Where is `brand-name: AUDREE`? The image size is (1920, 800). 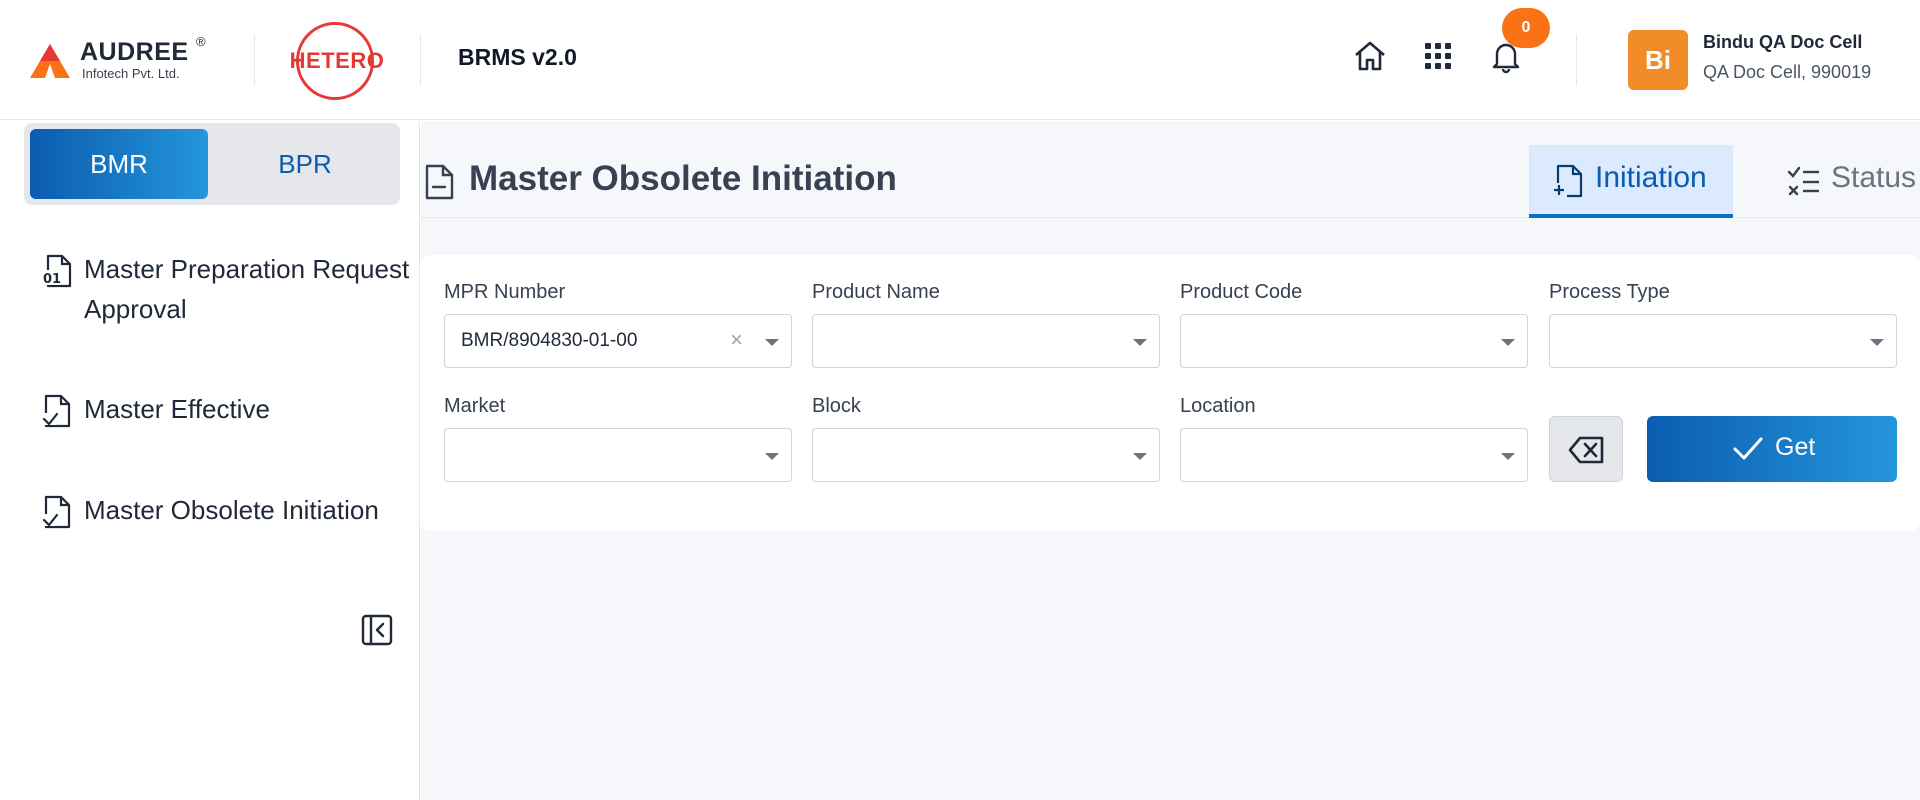 brand-name: AUDREE is located at coordinates (134, 52).